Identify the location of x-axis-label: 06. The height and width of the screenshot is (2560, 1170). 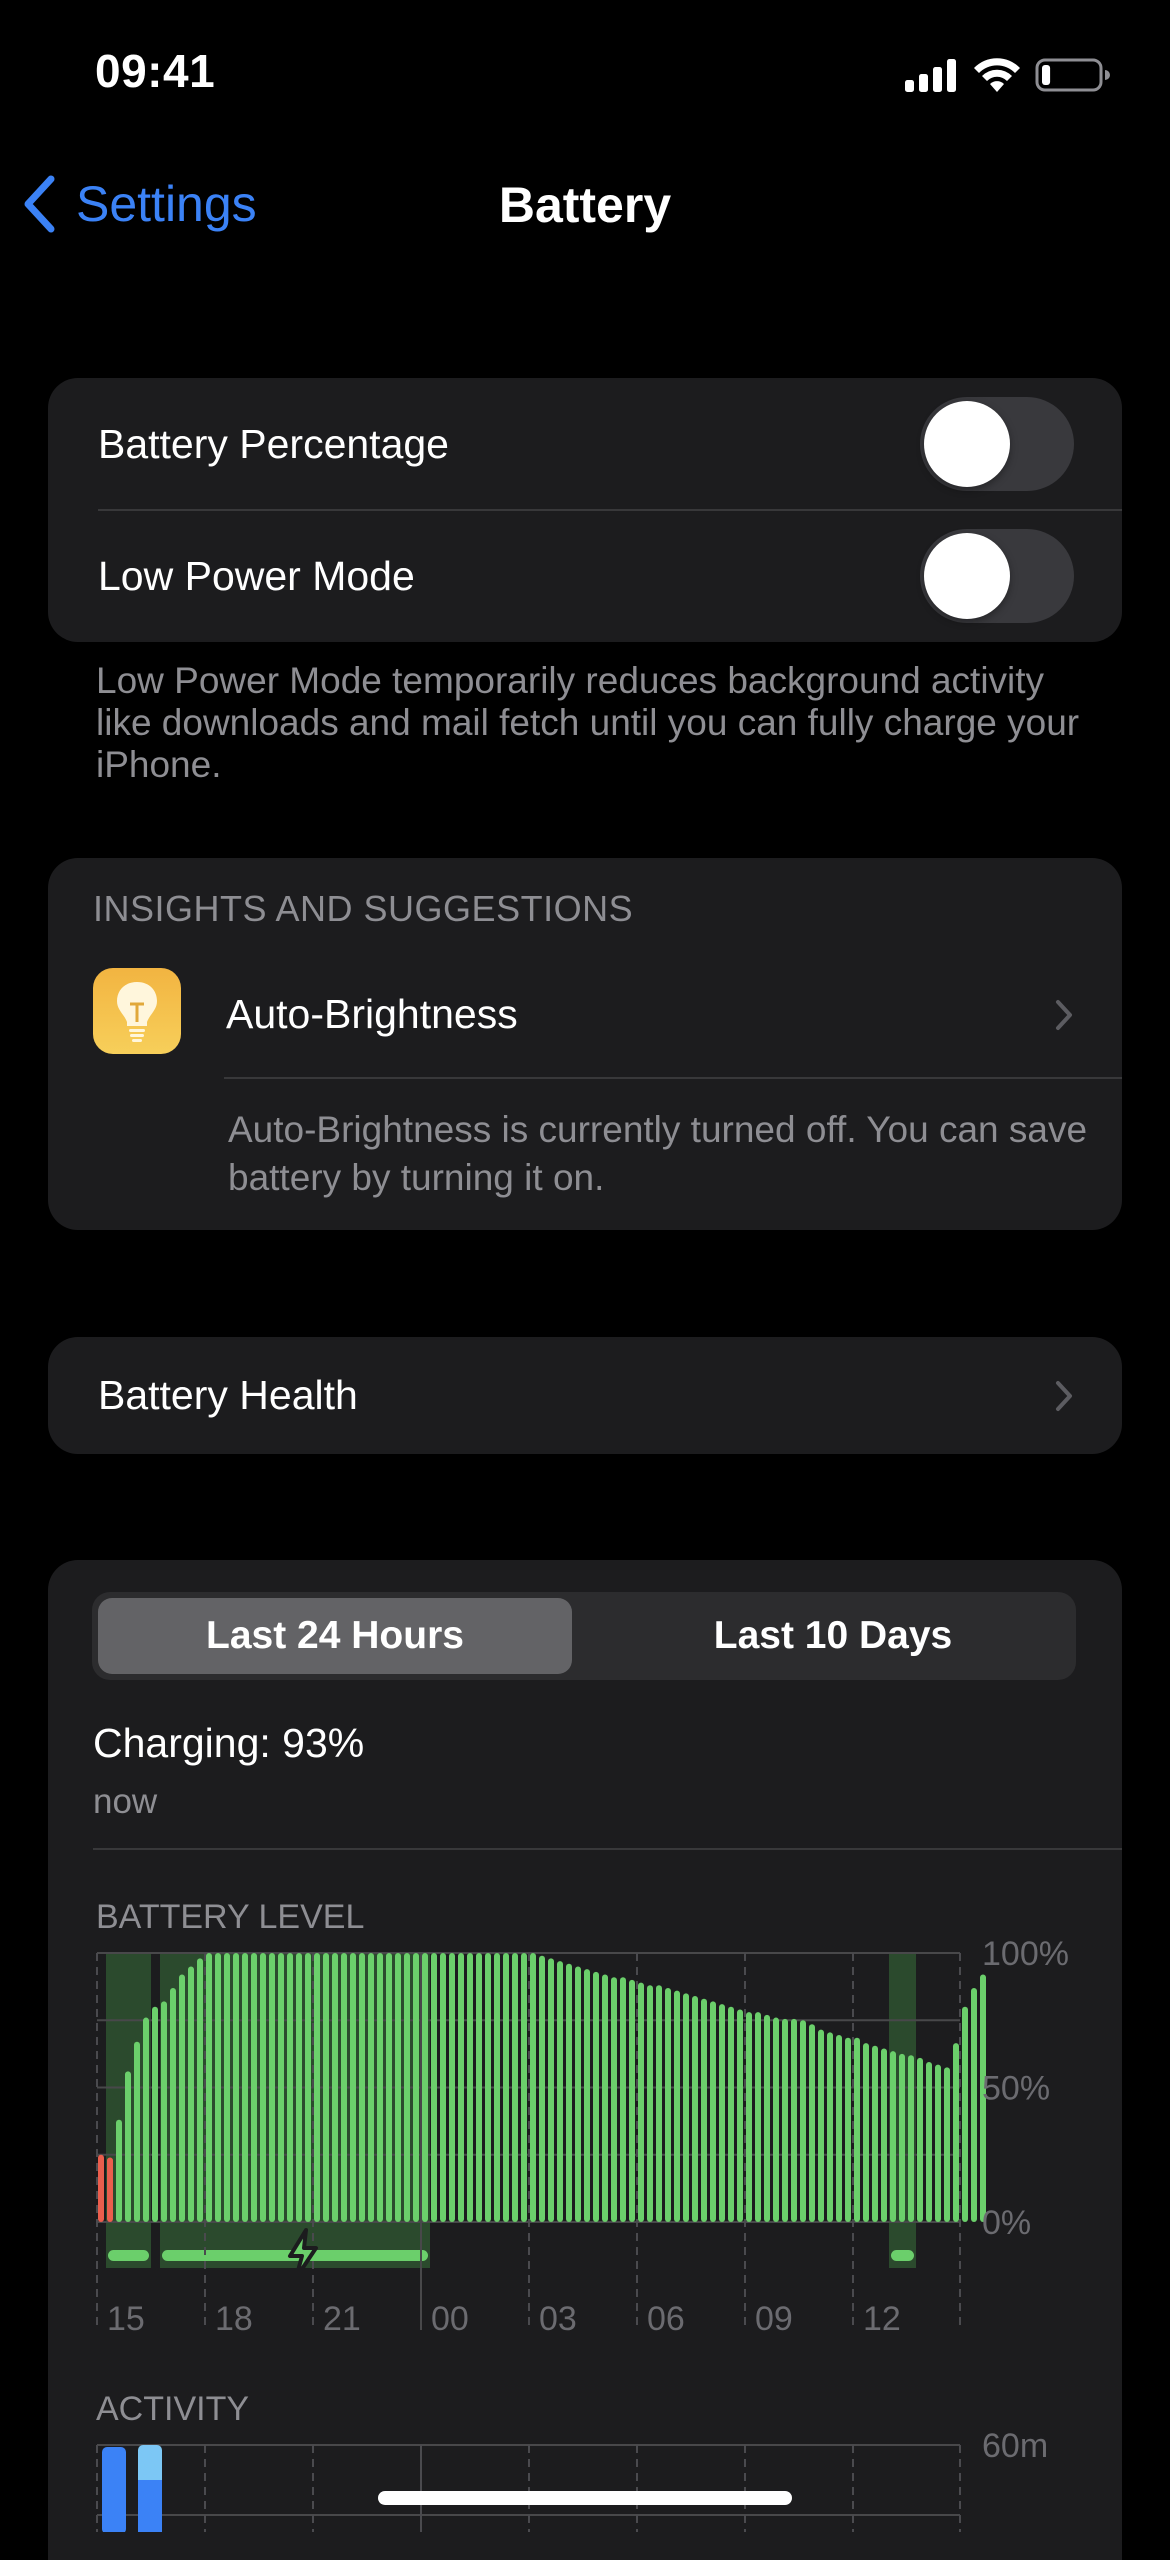
(666, 2319).